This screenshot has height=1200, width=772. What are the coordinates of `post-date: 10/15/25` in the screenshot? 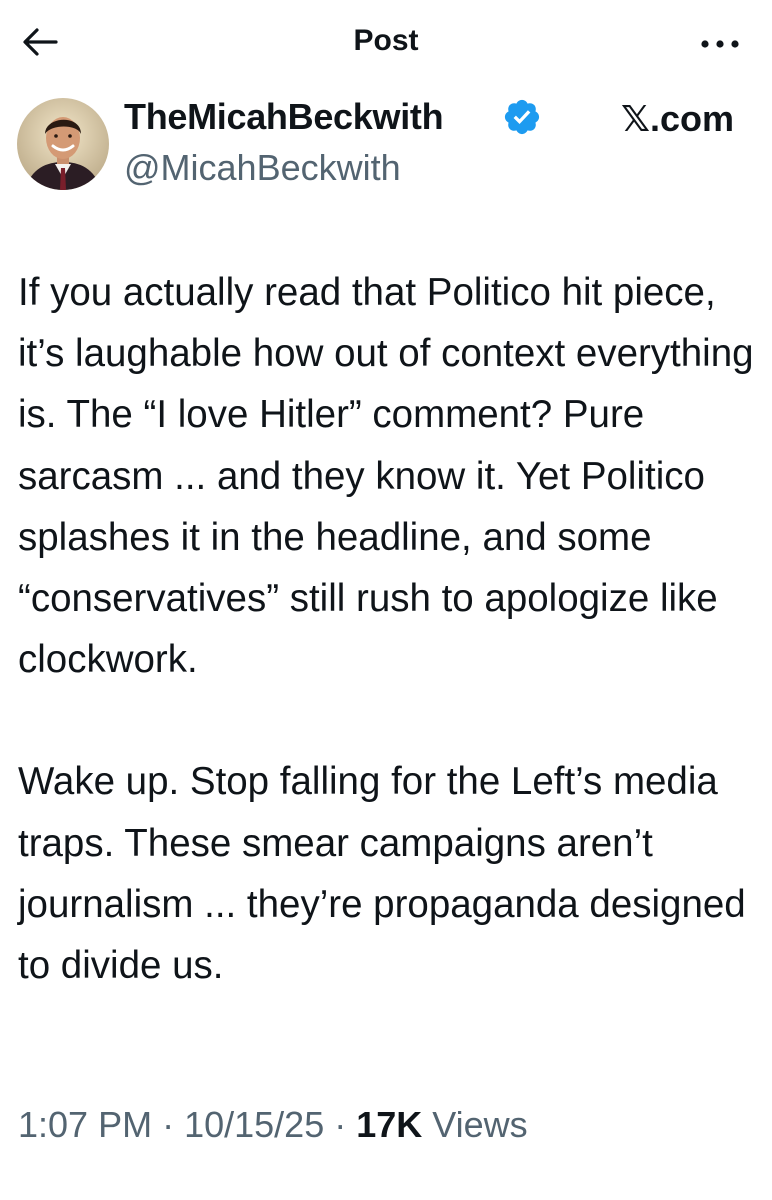 It's located at (254, 1124).